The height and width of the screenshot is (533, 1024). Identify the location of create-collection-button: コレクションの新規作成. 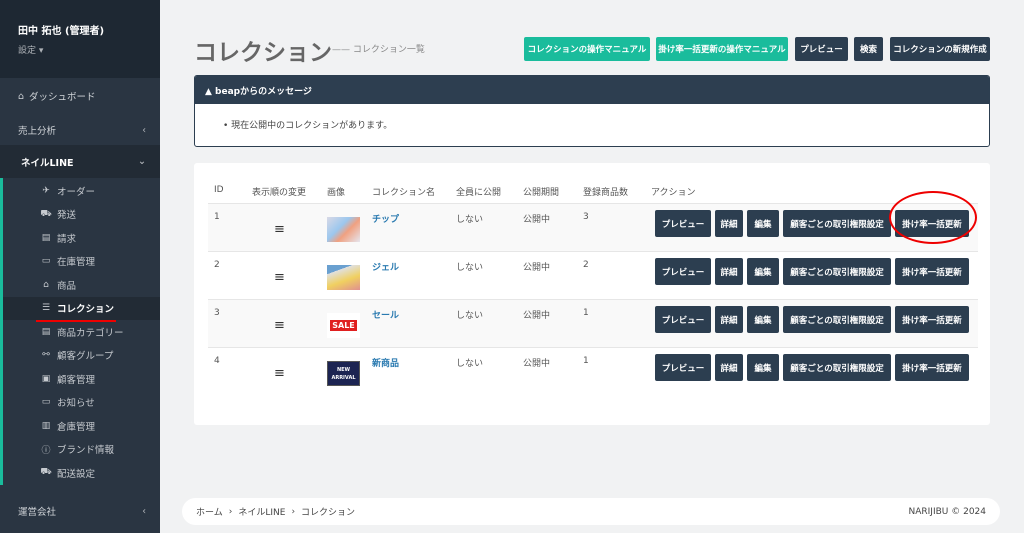
(940, 49).